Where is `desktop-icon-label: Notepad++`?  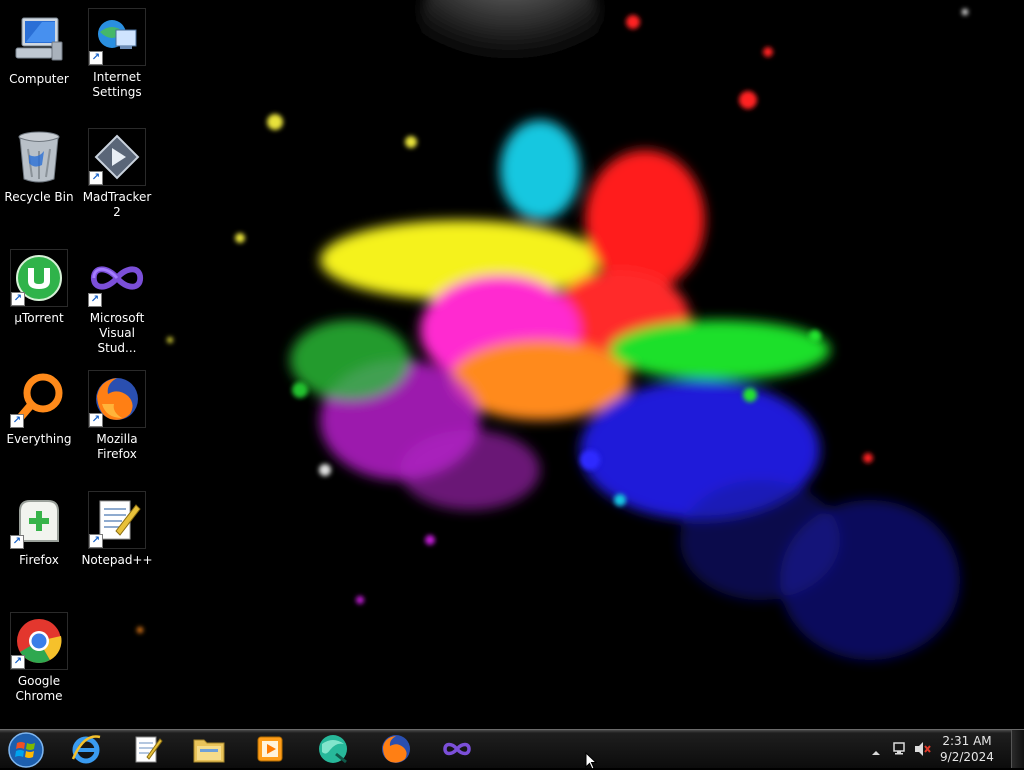 desktop-icon-label: Notepad++ is located at coordinates (117, 560).